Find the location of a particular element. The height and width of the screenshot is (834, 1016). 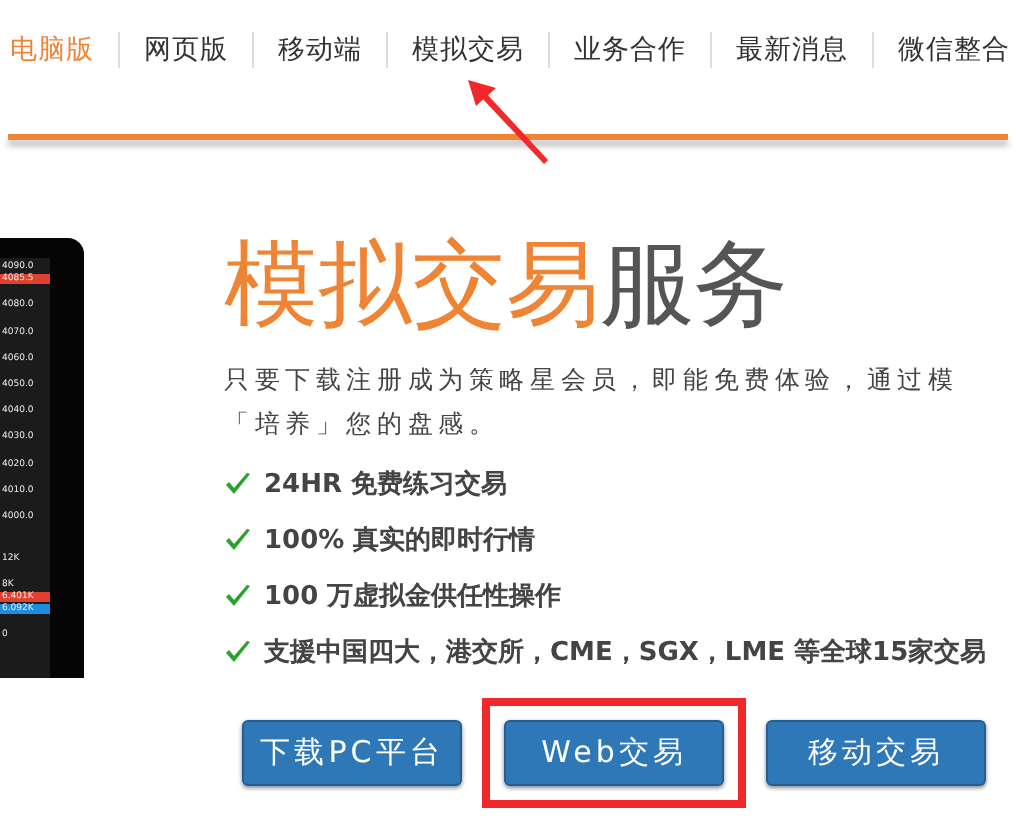

nav-link: 微信整合 is located at coordinates (954, 50).